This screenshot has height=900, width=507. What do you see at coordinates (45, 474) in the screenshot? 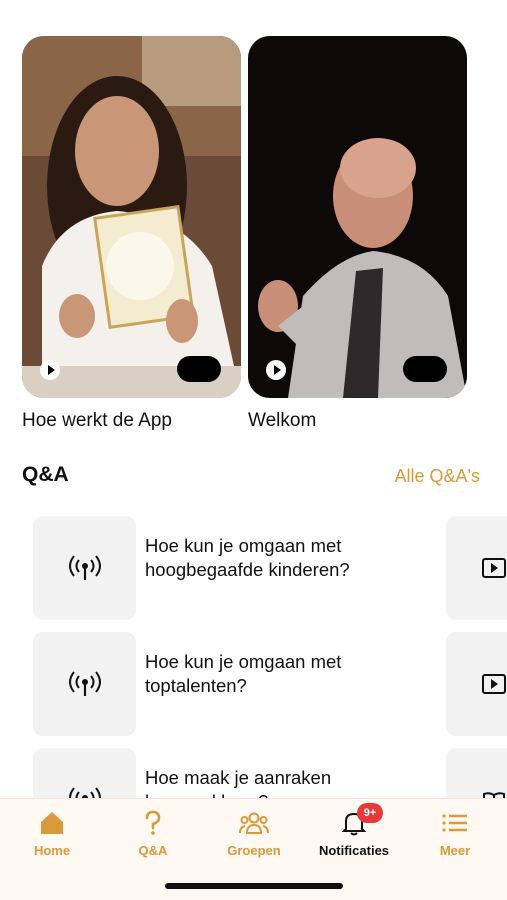
I see `qa-section-title: Q&A` at bounding box center [45, 474].